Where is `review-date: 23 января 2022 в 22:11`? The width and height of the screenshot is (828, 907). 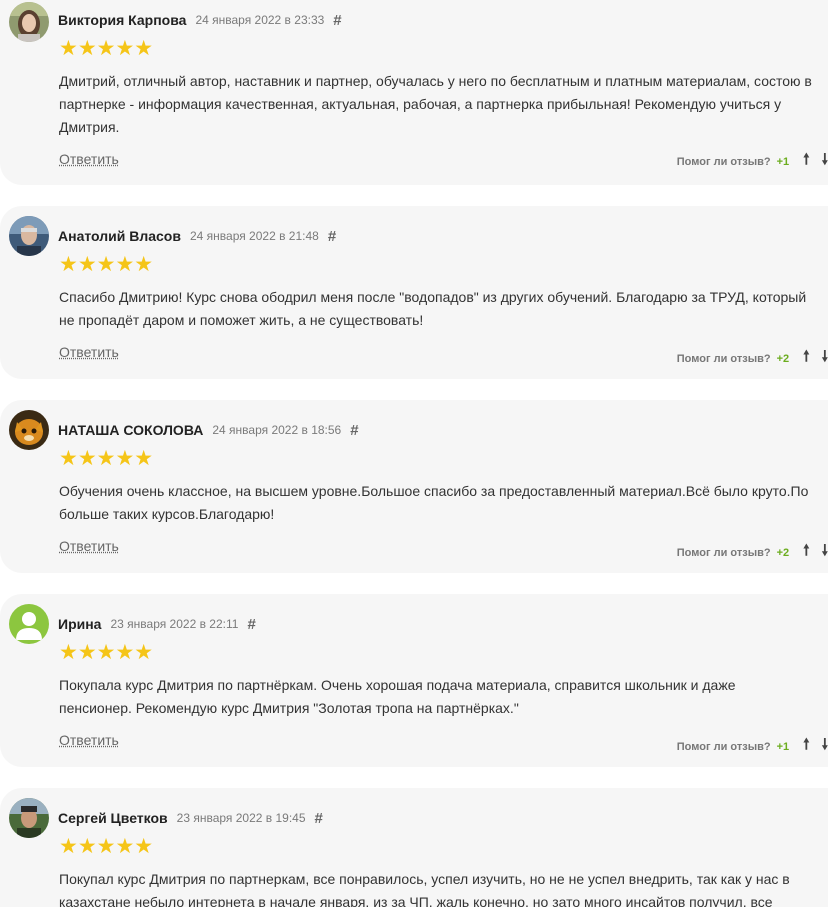
review-date: 23 января 2022 в 22:11 is located at coordinates (174, 624).